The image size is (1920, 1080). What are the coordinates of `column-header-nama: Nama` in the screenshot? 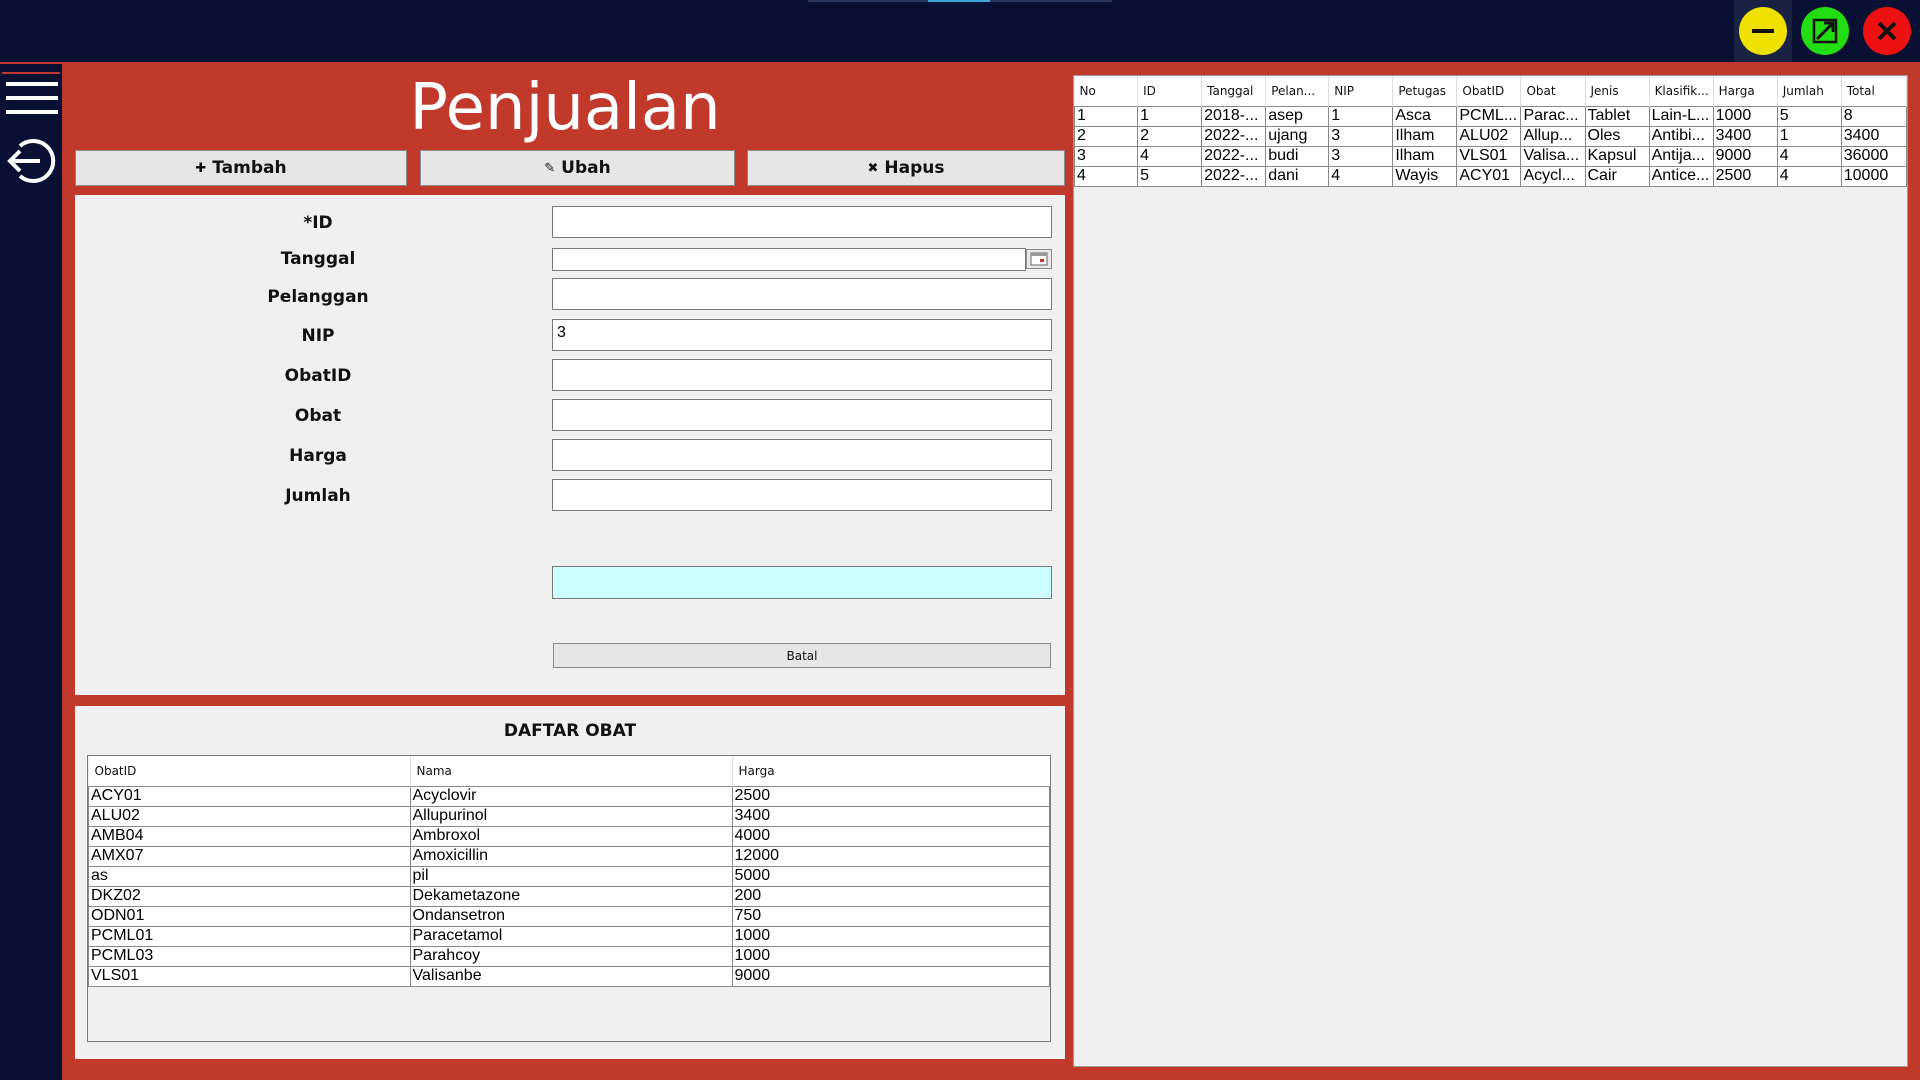 It's located at (571, 771).